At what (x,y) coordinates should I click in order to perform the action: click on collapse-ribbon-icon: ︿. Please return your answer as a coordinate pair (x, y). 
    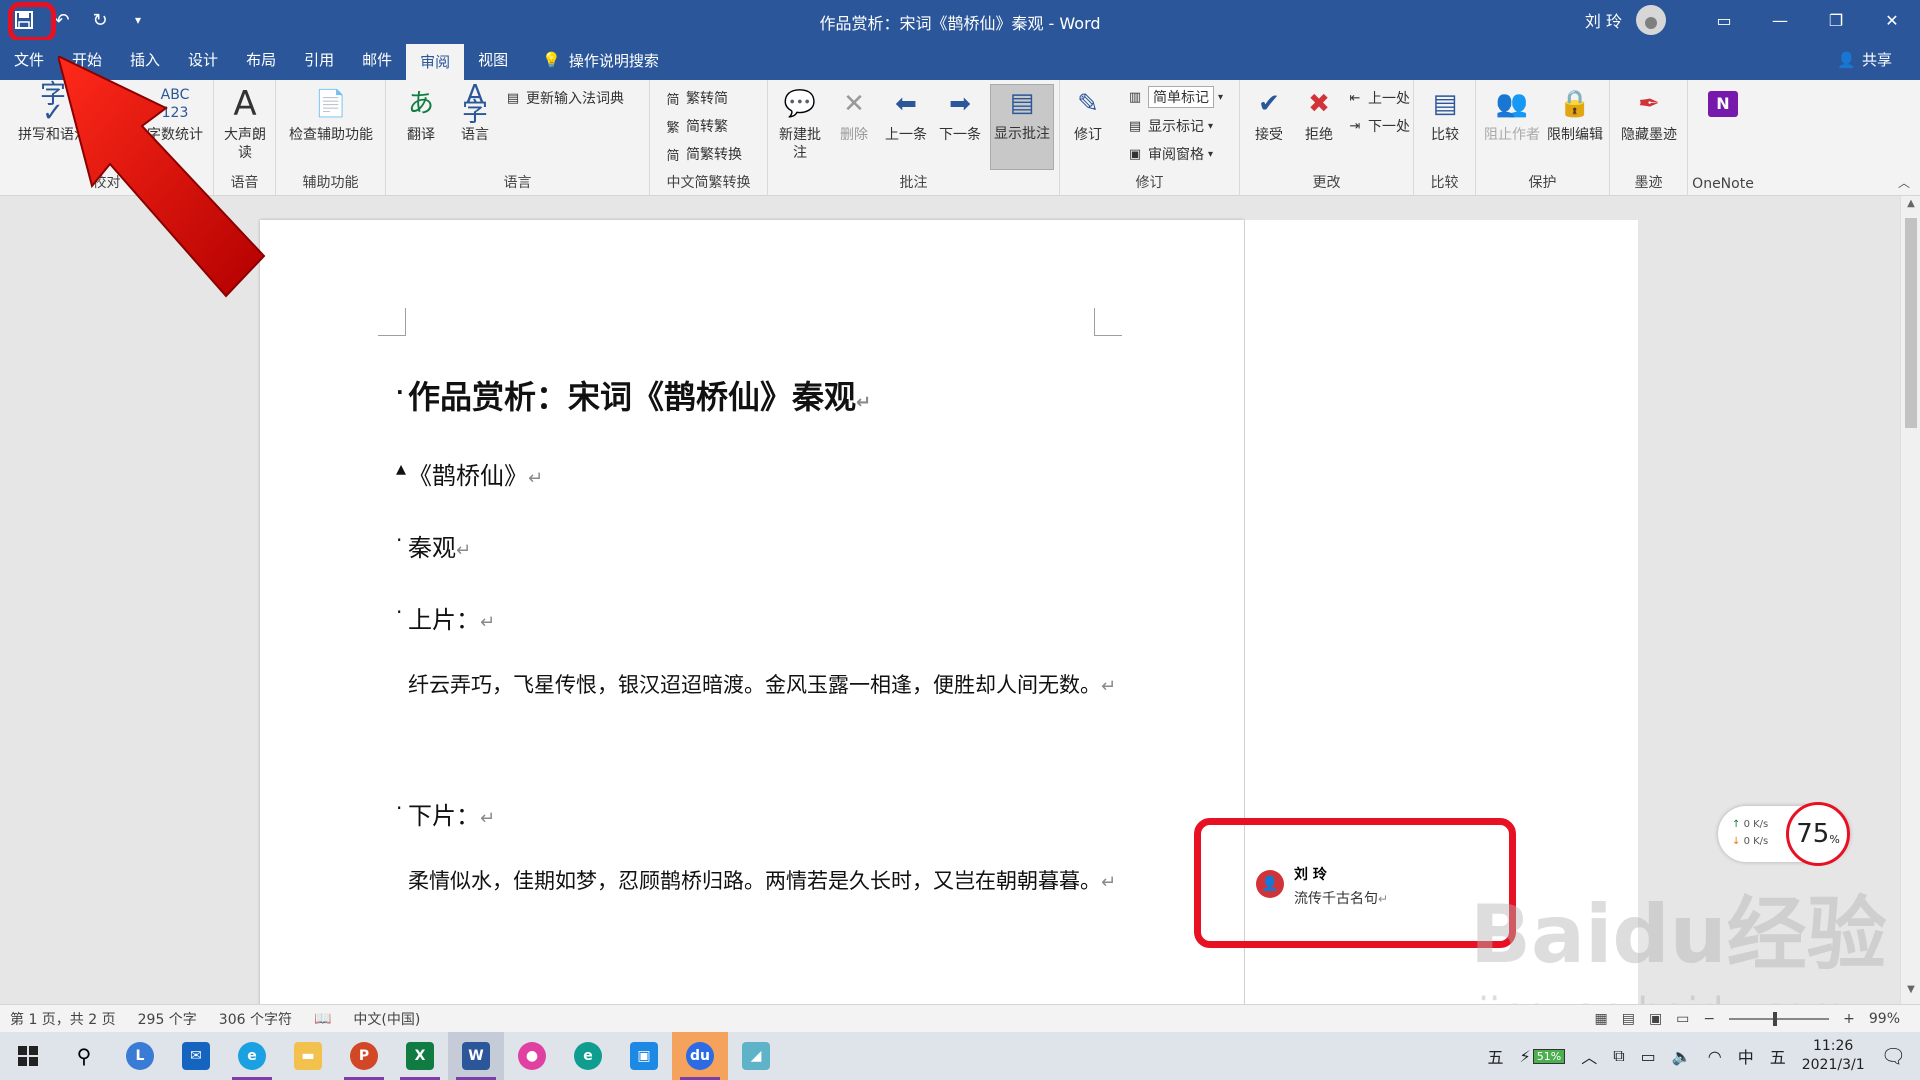
    Looking at the image, I should click on (1904, 182).